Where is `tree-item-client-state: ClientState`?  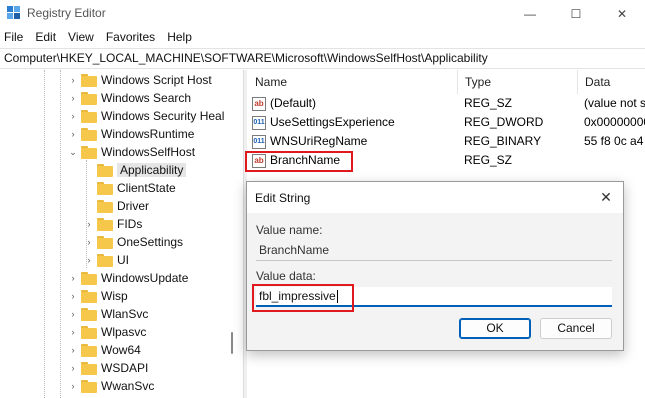 tree-item-client-state: ClientState is located at coordinates (130, 188).